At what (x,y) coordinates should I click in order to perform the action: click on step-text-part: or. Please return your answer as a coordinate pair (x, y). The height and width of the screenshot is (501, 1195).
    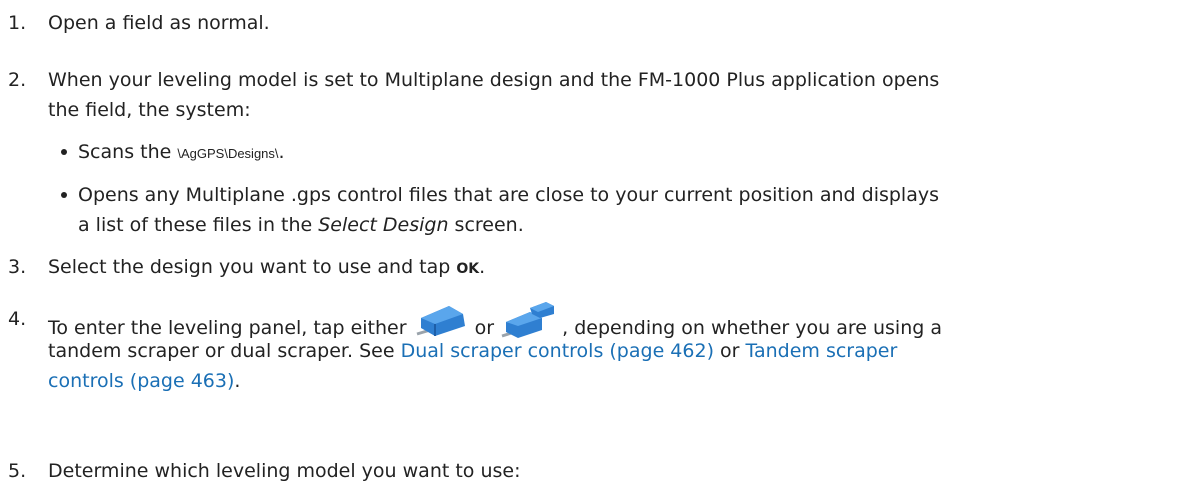
    Looking at the image, I should click on (729, 351).